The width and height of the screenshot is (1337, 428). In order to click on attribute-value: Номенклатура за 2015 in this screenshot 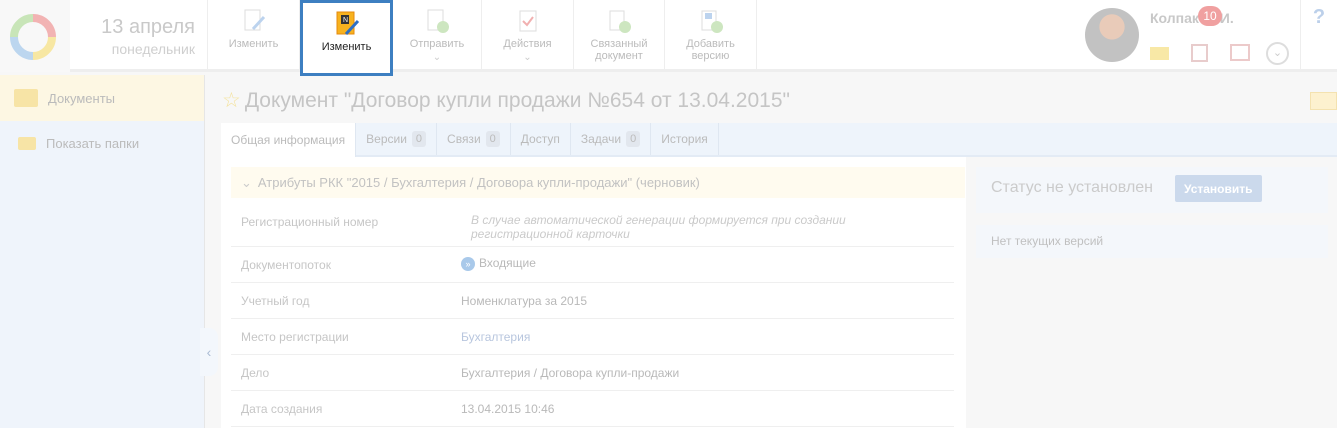, I will do `click(524, 301)`.